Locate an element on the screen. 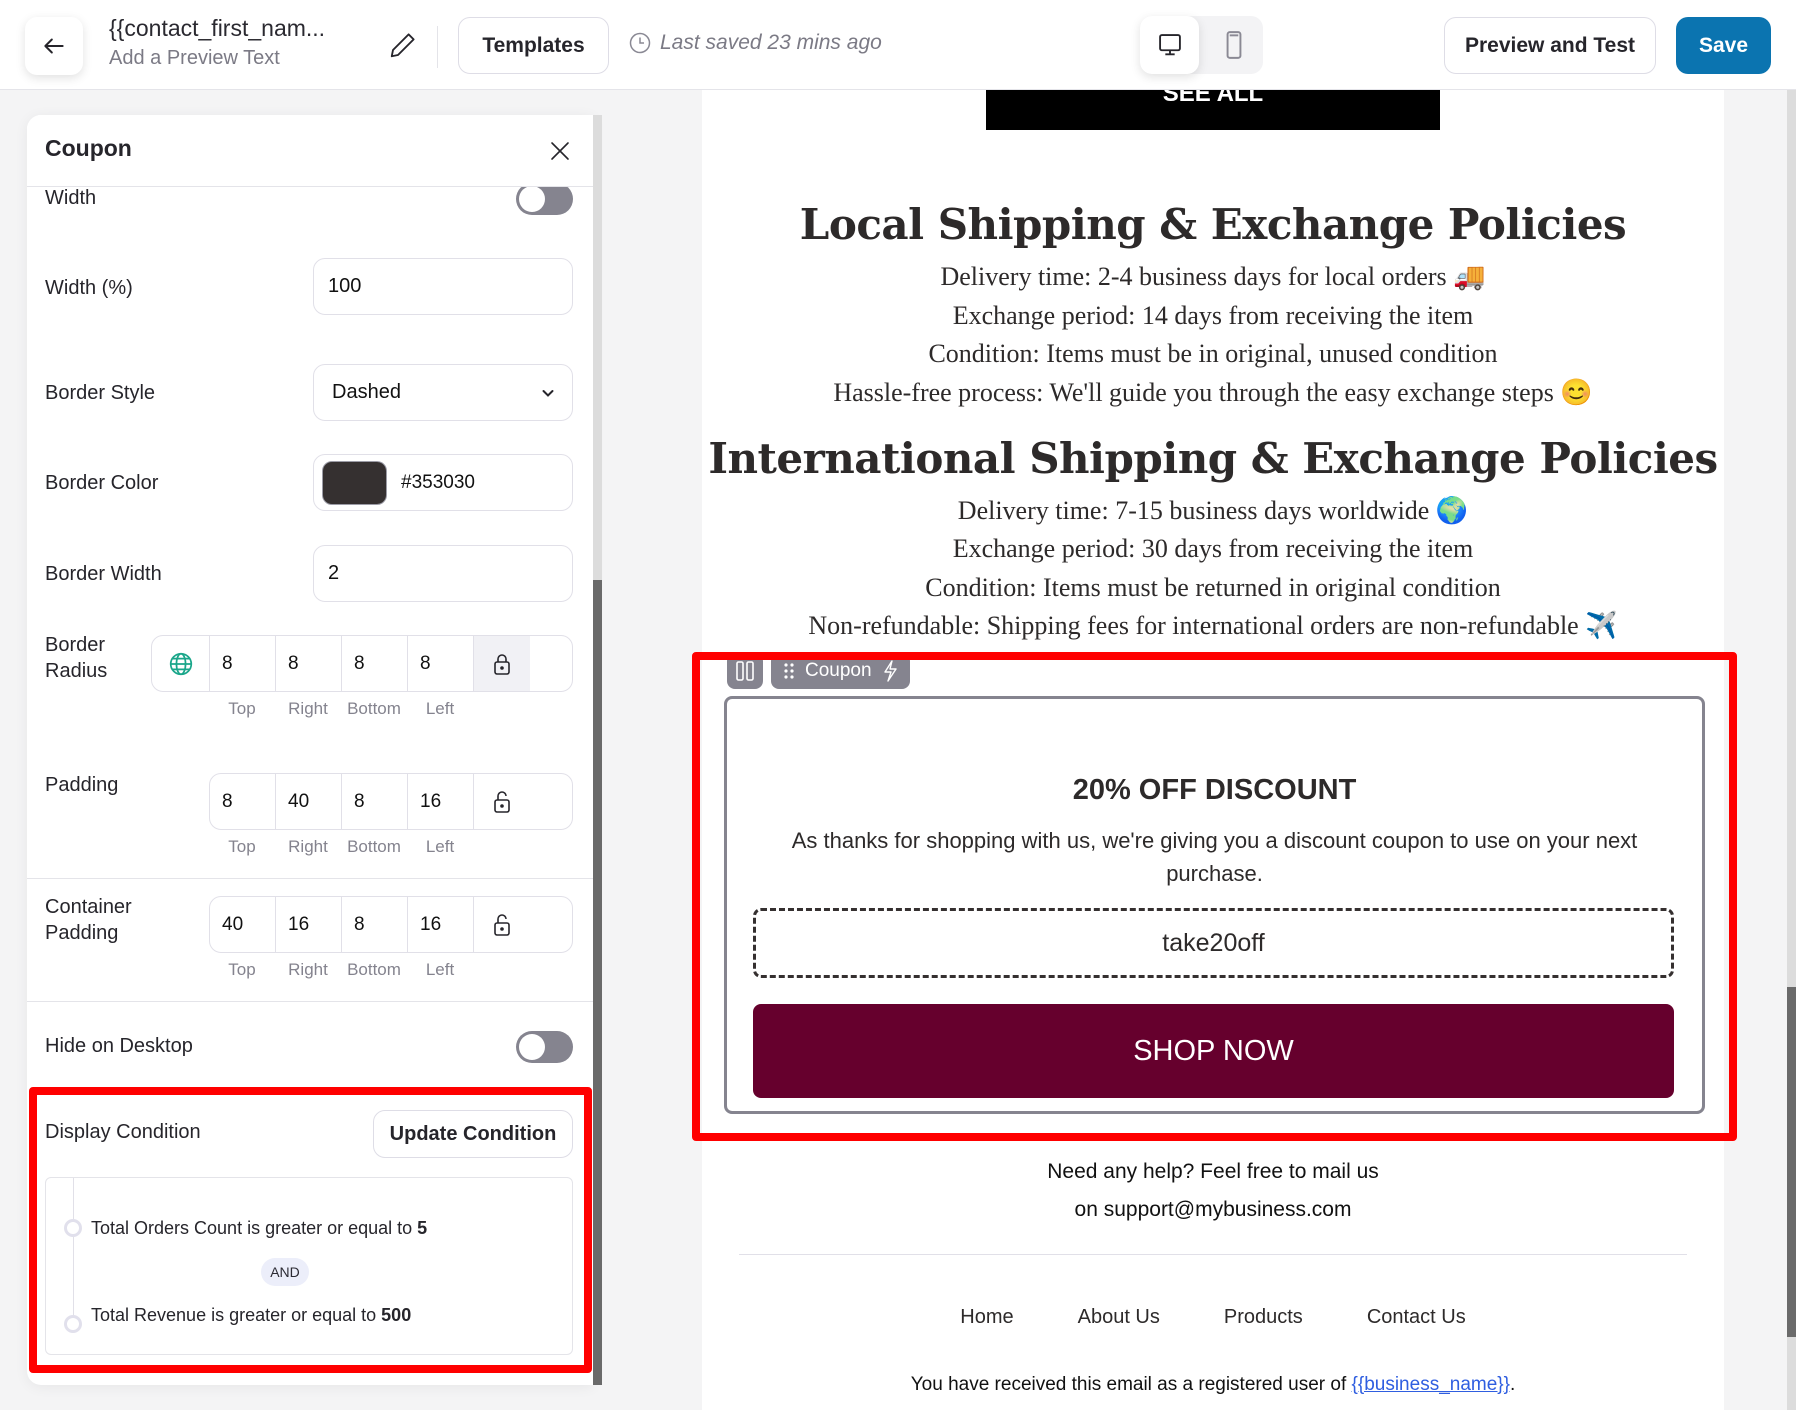  border-radius-bottom: 8 is located at coordinates (375, 663).